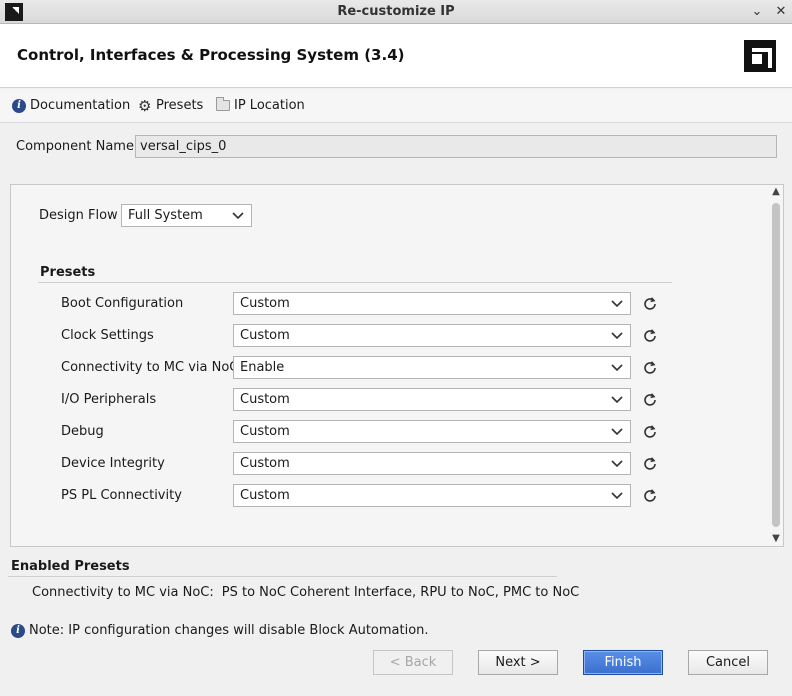  I want to click on design-flow-value: Full System, so click(165, 215).